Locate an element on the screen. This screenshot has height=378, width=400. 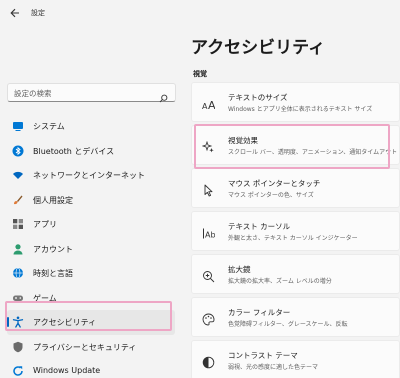
highlight-frame-nav is located at coordinates (88, 316).